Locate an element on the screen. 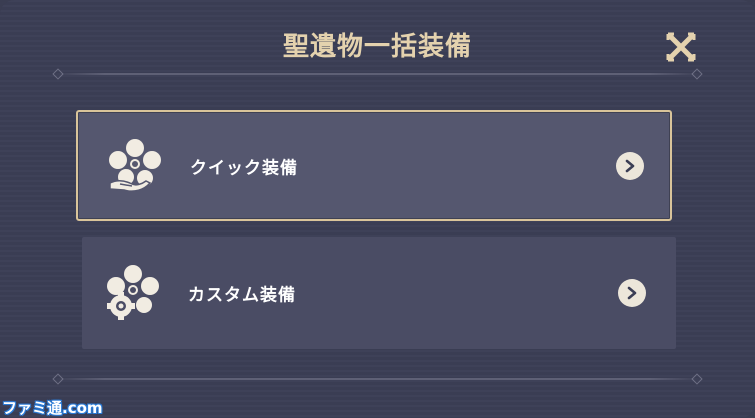 Image resolution: width=755 pixels, height=418 pixels. custom-equip-label: カスタム装備 is located at coordinates (242, 295).